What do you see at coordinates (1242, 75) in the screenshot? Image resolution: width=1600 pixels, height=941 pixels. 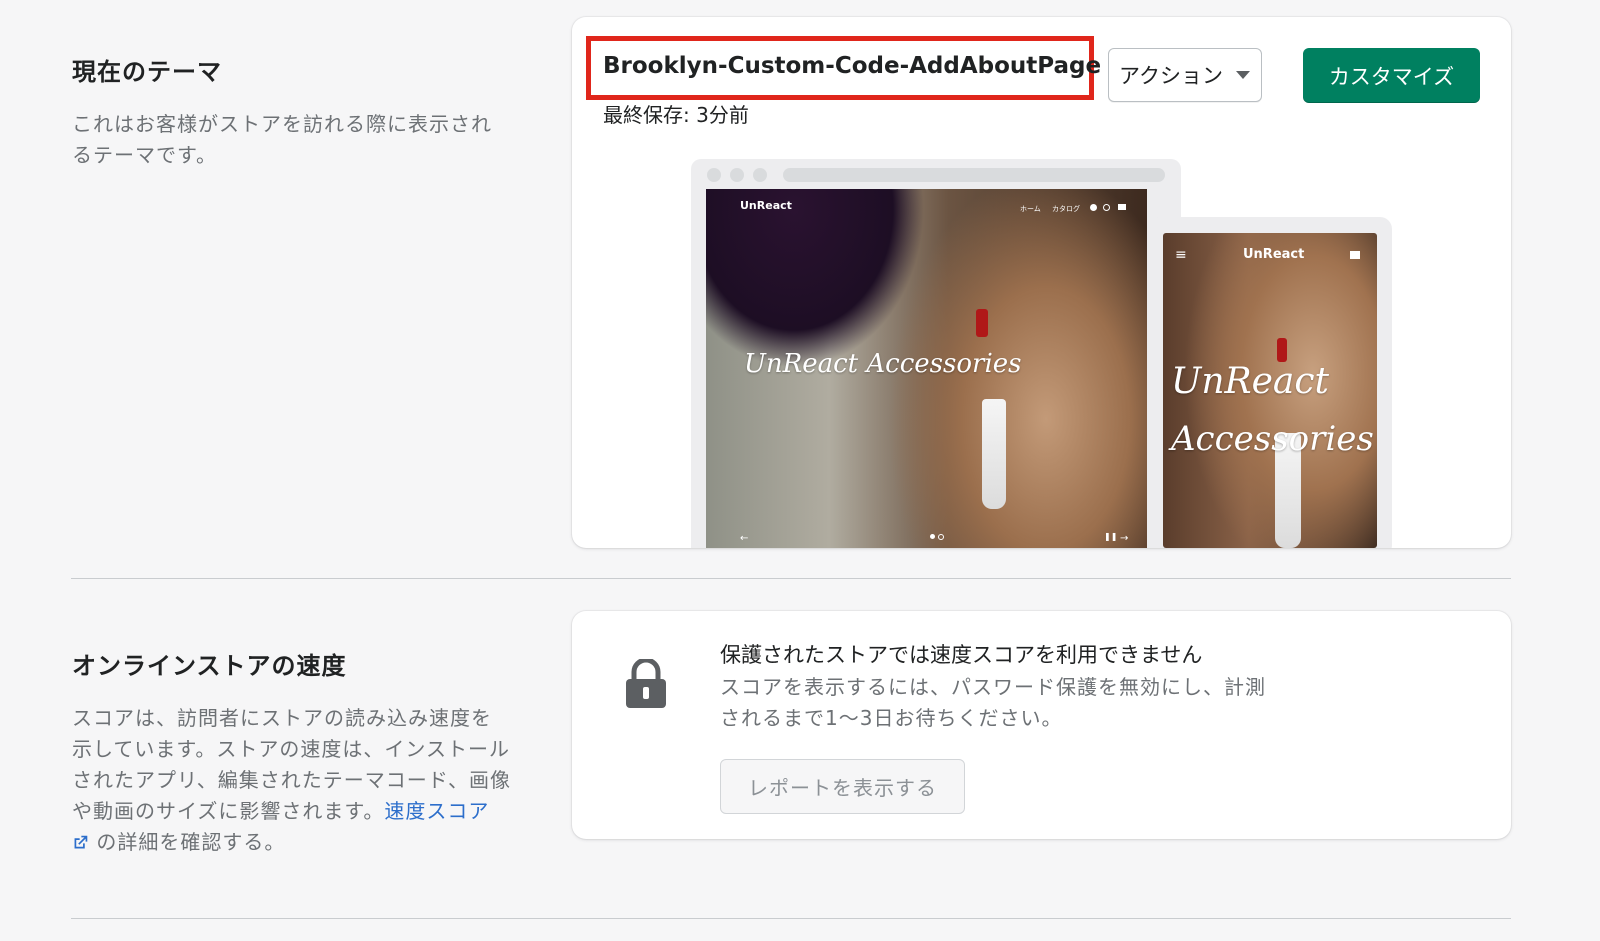 I see `caret-down-icon` at bounding box center [1242, 75].